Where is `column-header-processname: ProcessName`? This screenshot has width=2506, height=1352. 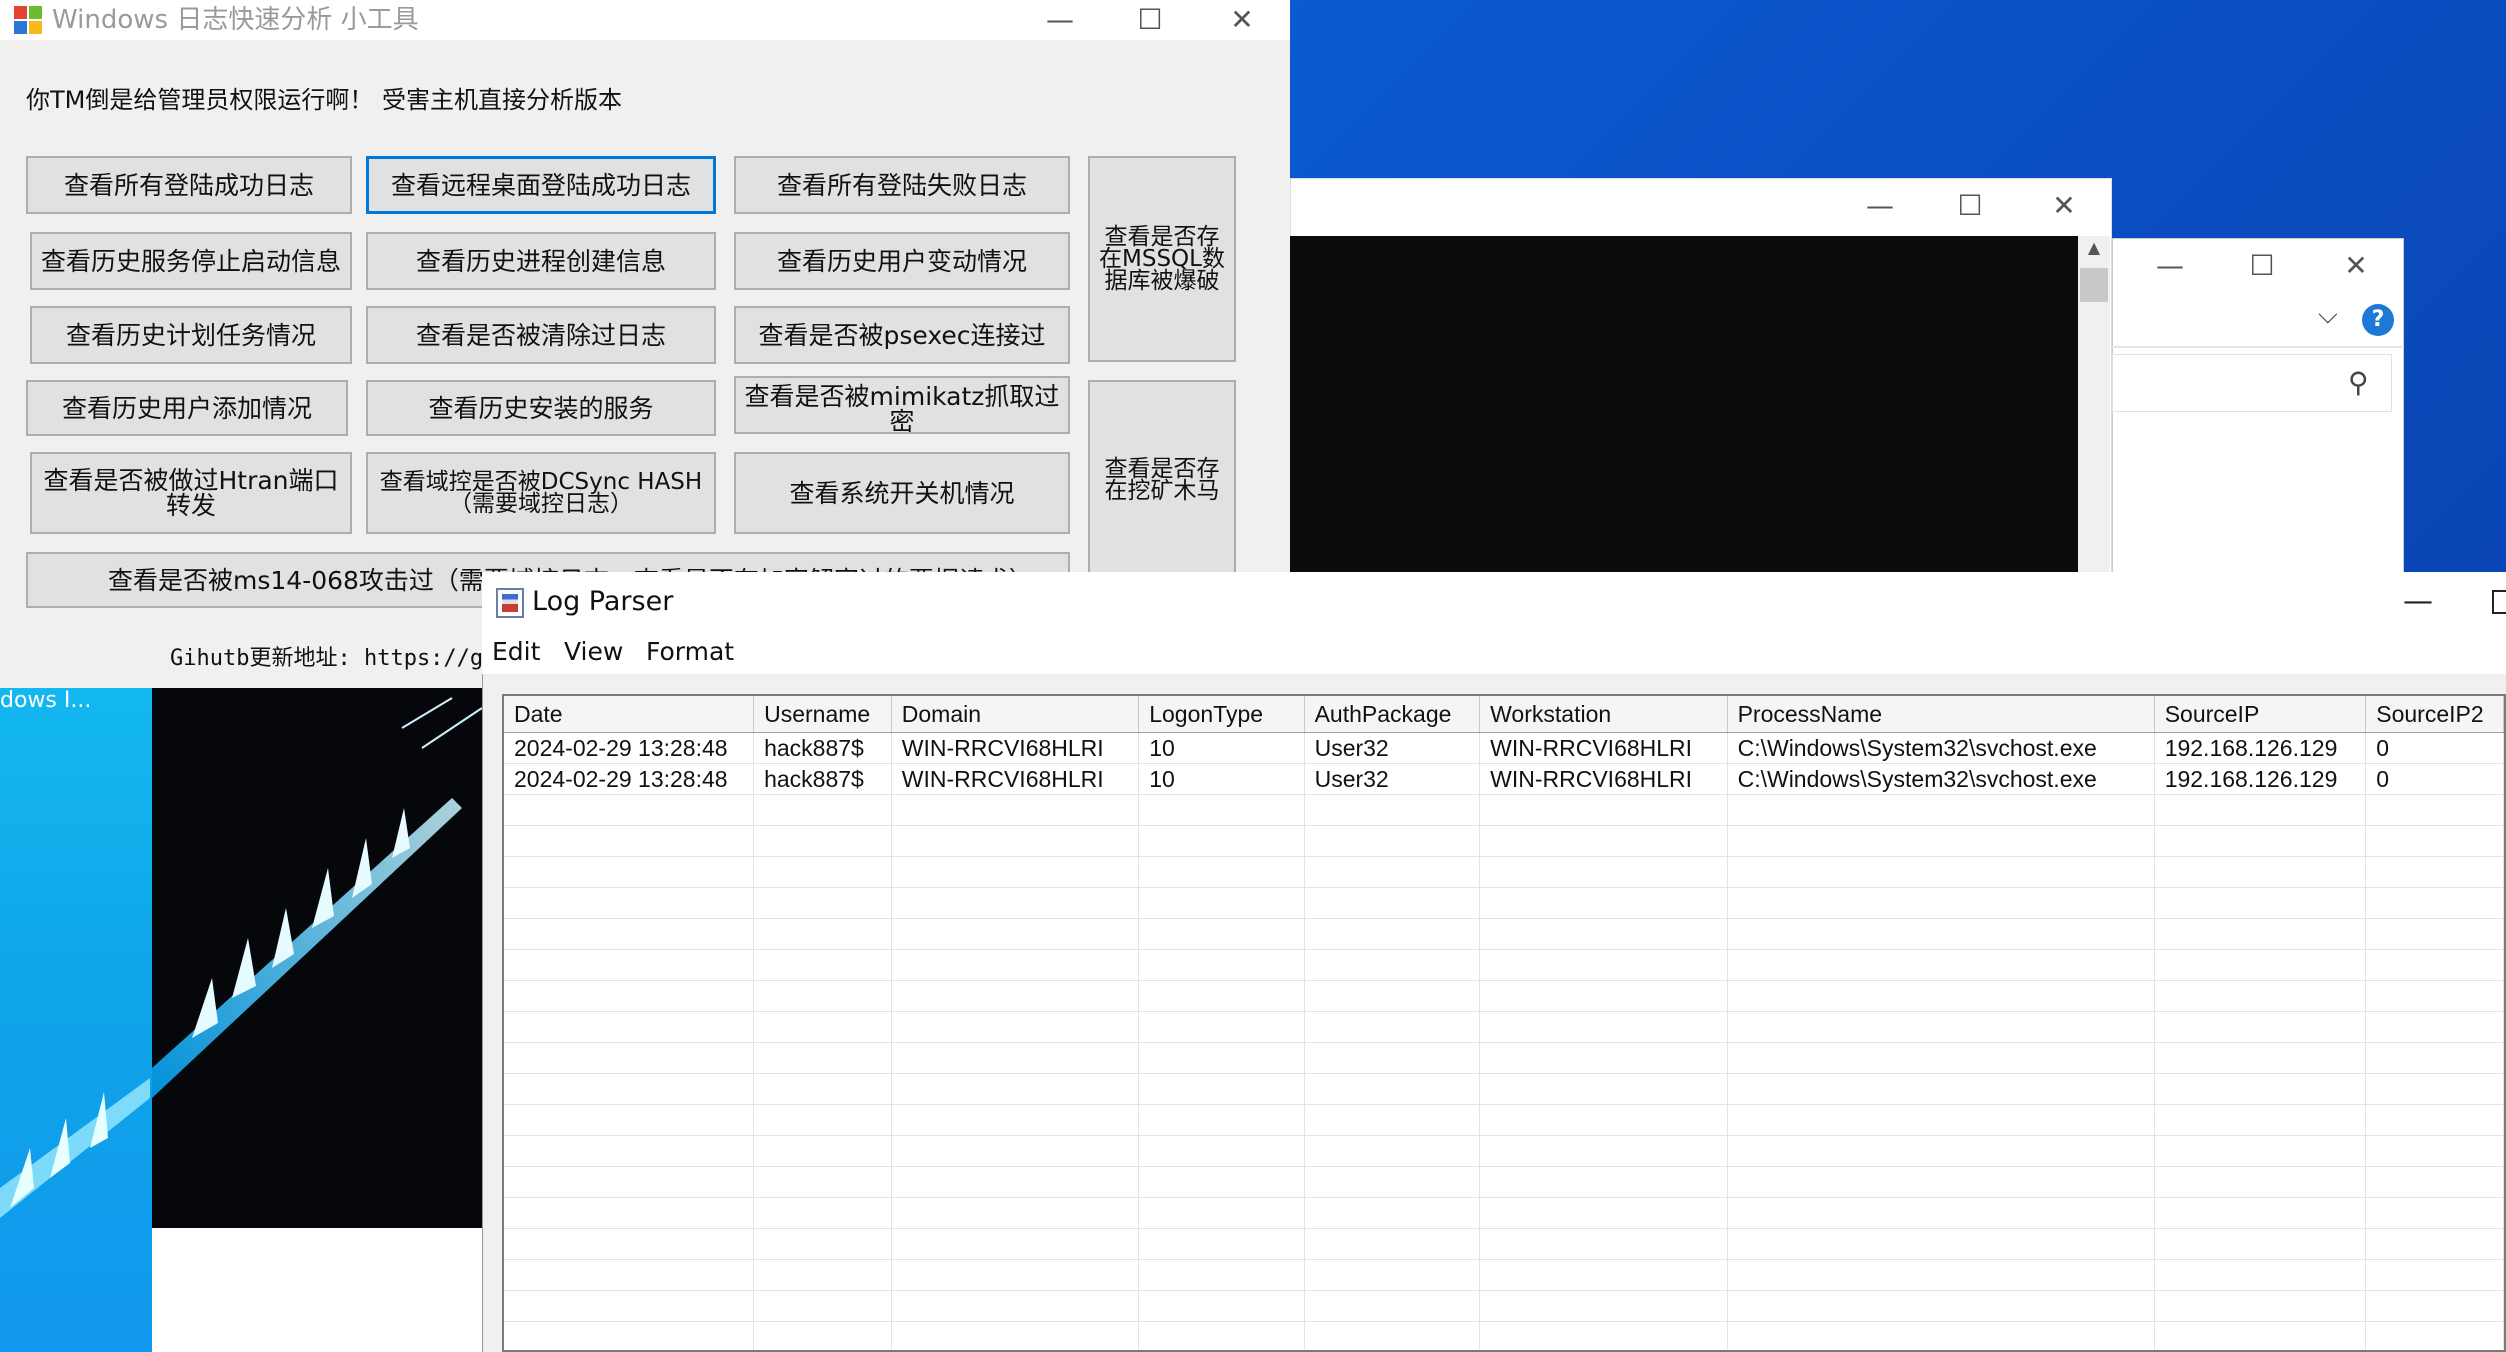 column-header-processname: ProcessName is located at coordinates (1941, 714).